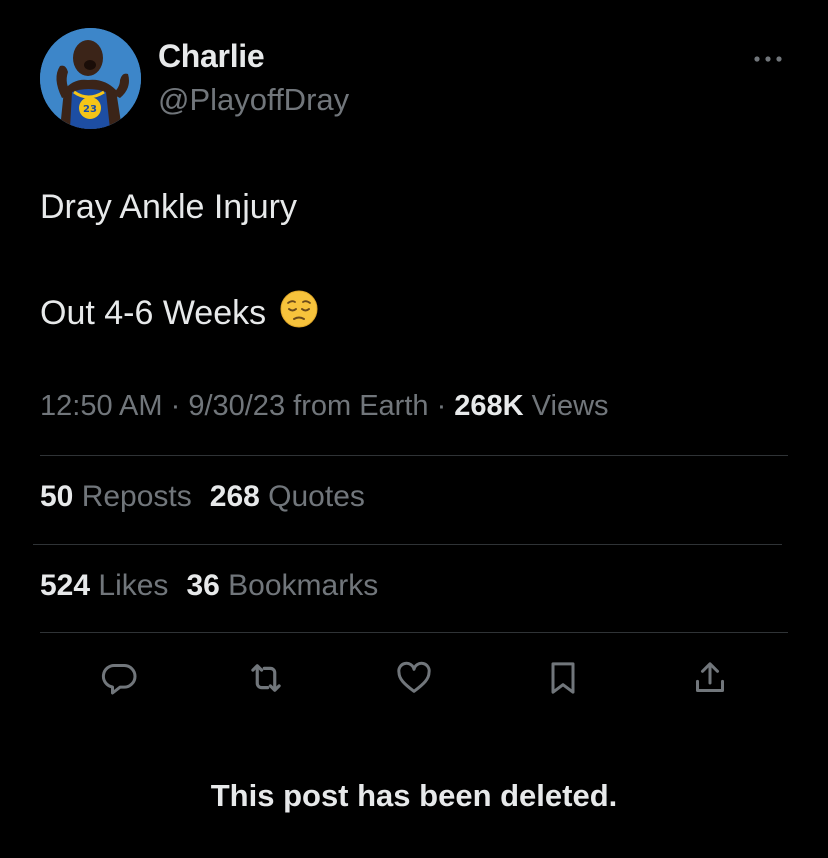 This screenshot has height=858, width=828. I want to click on bookmark-button, so click(563, 678).